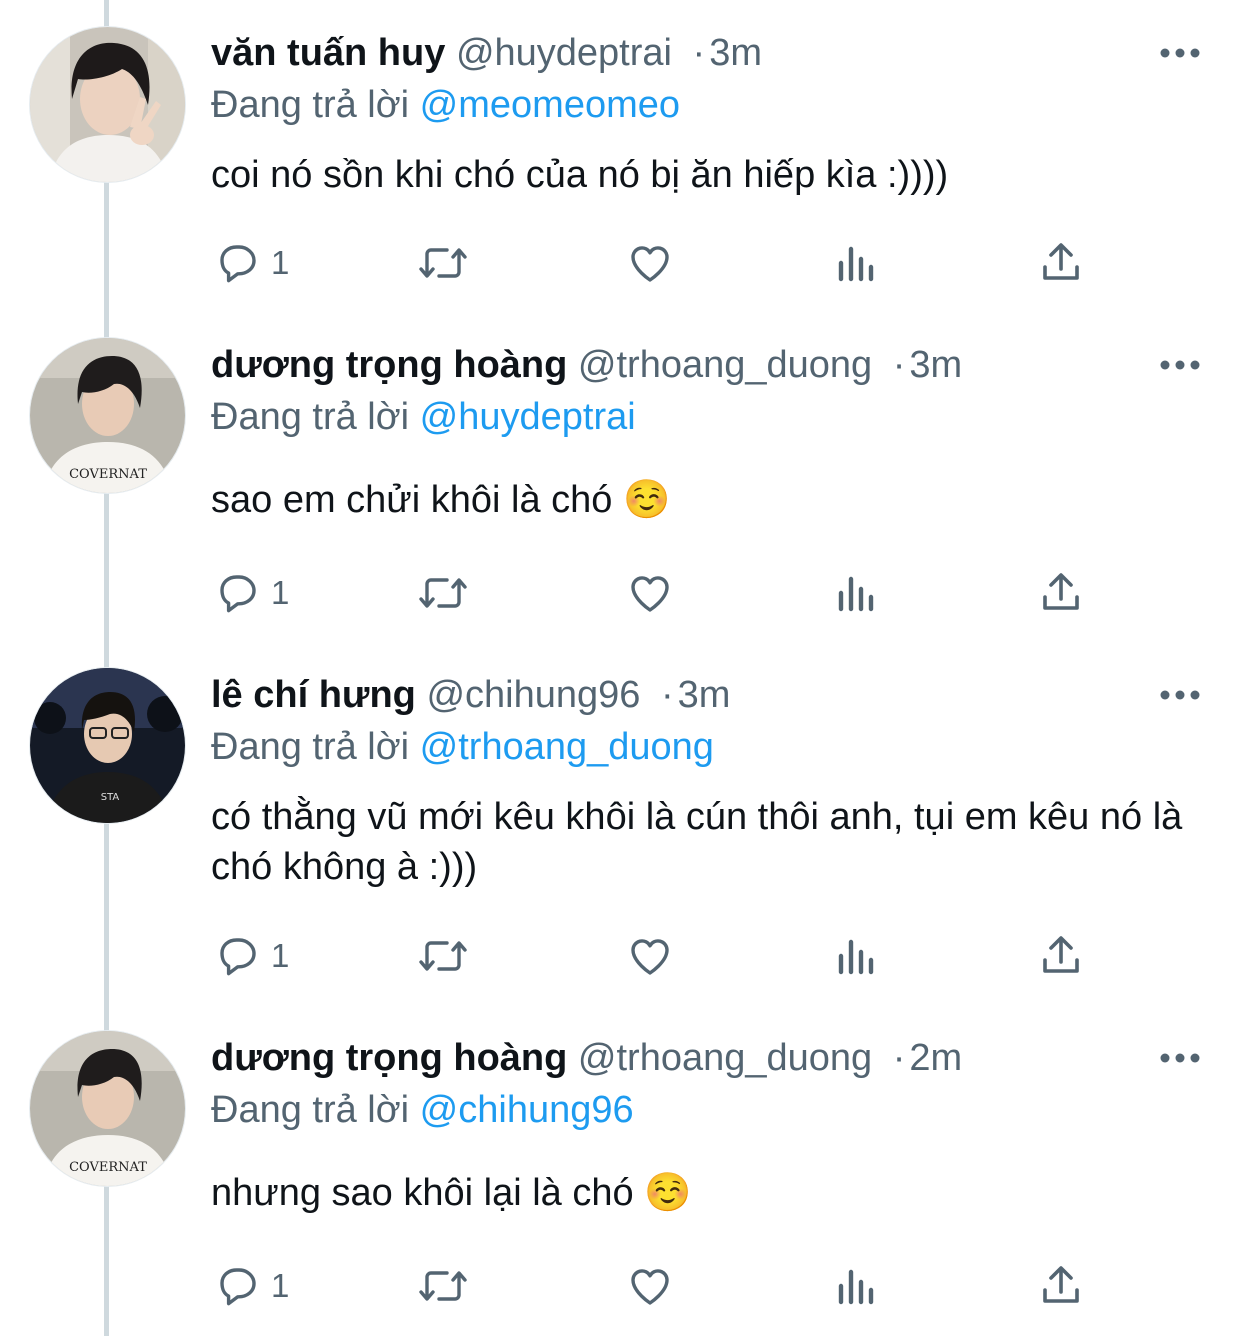 Image resolution: width=1242 pixels, height=1336 pixels. What do you see at coordinates (564, 53) in the screenshot?
I see `user-handle: @huydeptrai` at bounding box center [564, 53].